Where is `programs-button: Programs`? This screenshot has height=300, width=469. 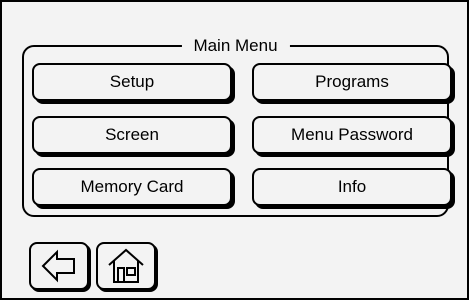 programs-button: Programs is located at coordinates (352, 82).